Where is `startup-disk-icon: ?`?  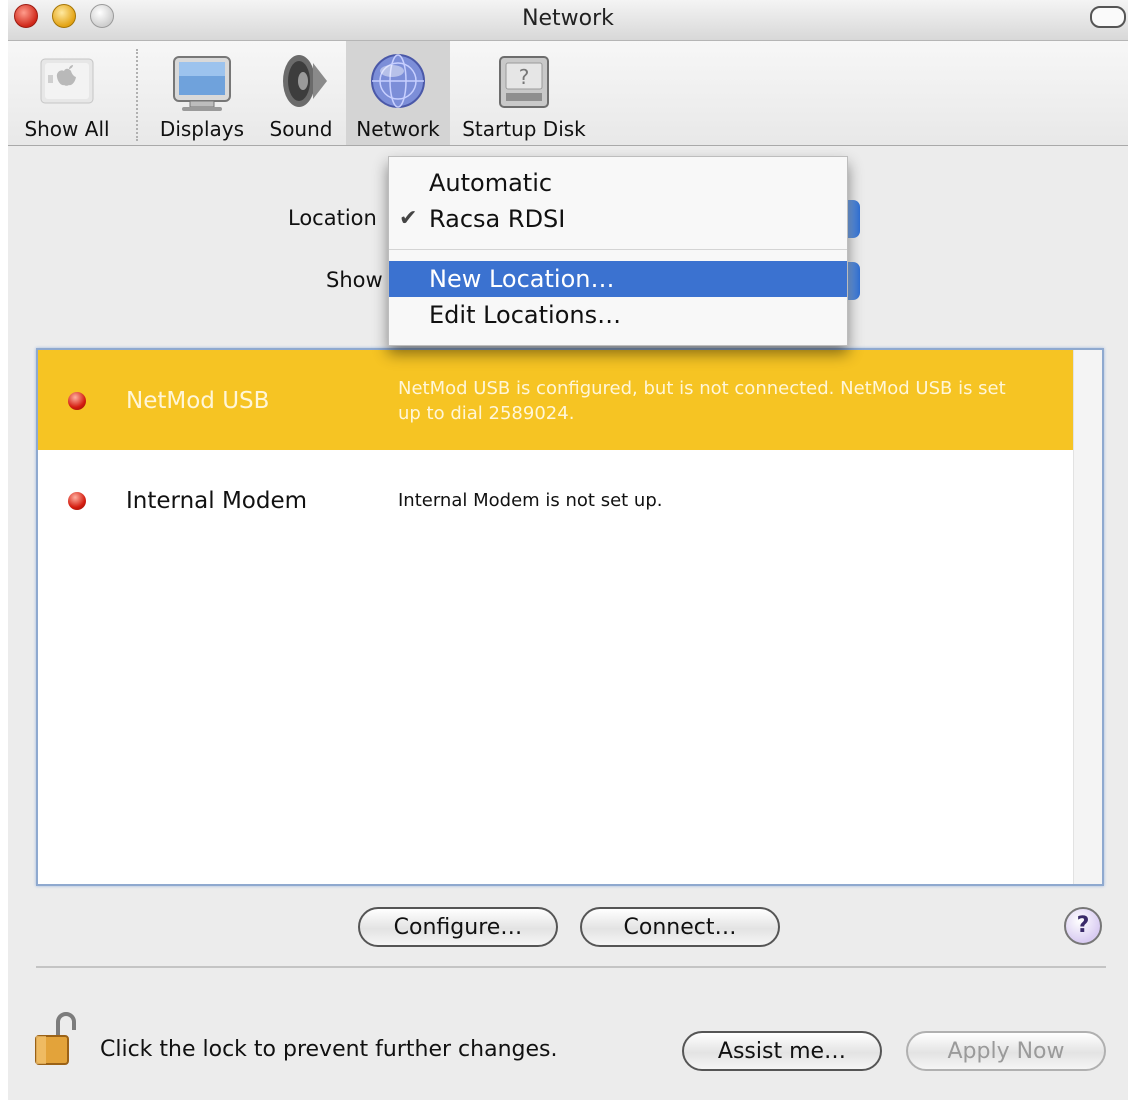
startup-disk-icon: ? is located at coordinates (524, 82).